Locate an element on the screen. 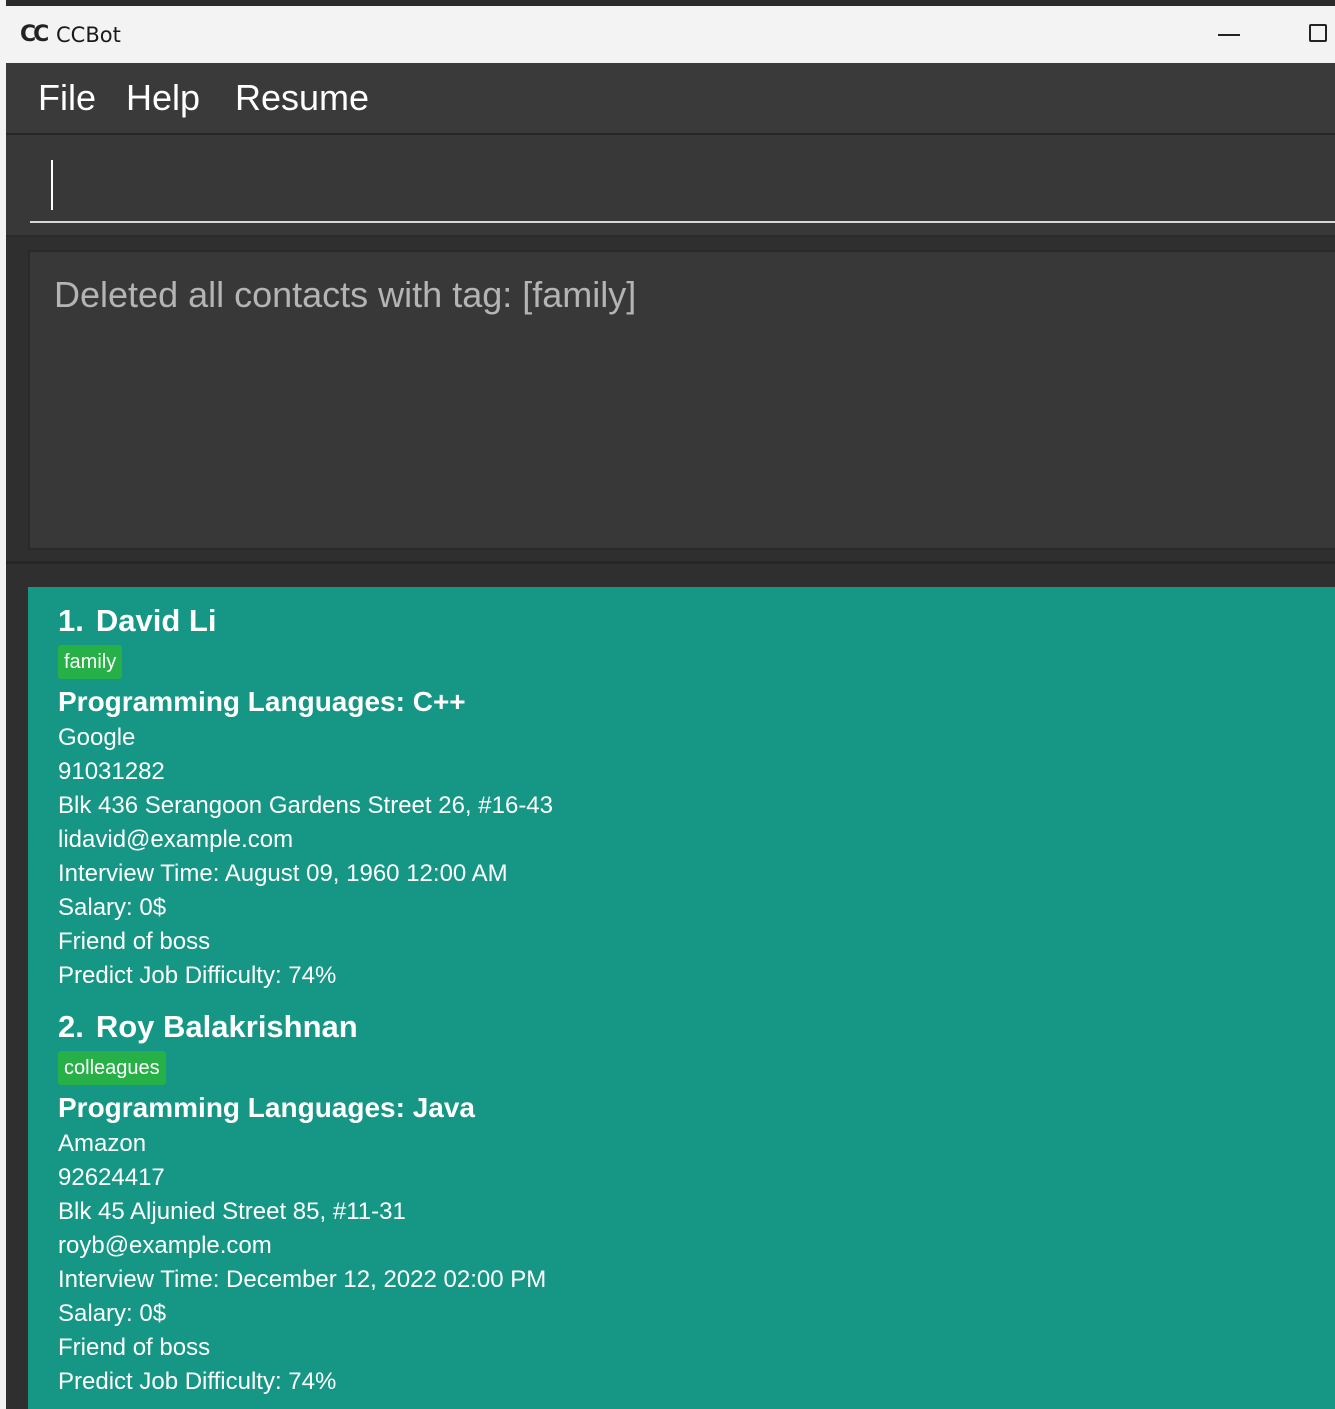 The height and width of the screenshot is (1409, 1335). title-bar: CC CCBot is located at coordinates (670, 34).